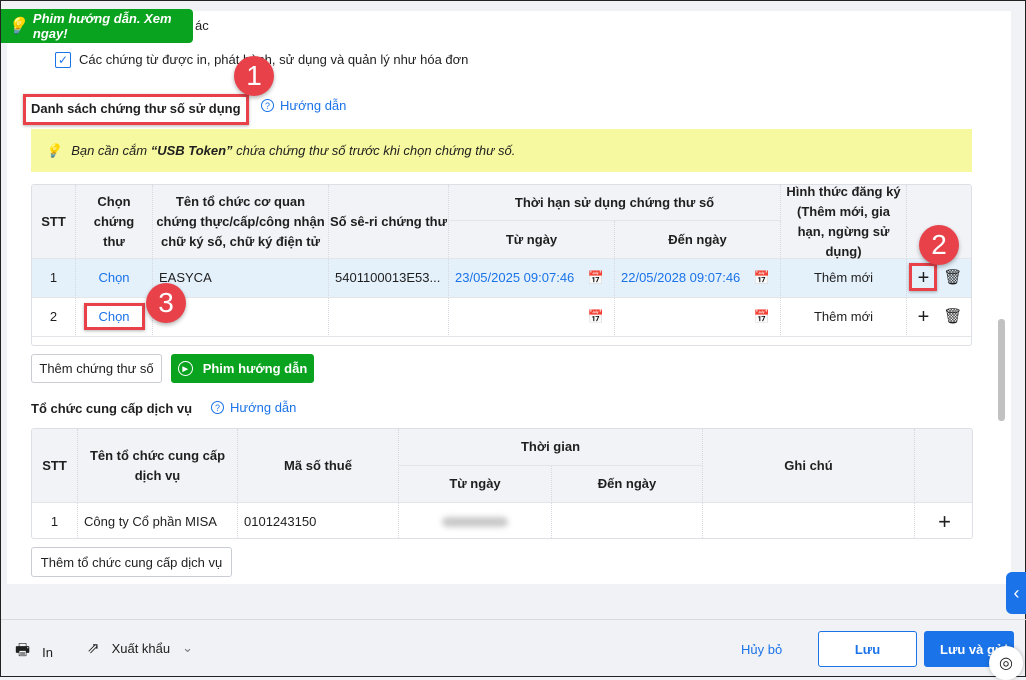 This screenshot has width=1026, height=680. Describe the element at coordinates (111, 150) in the screenshot. I see `notice-text: Bạn cần cắm` at that location.